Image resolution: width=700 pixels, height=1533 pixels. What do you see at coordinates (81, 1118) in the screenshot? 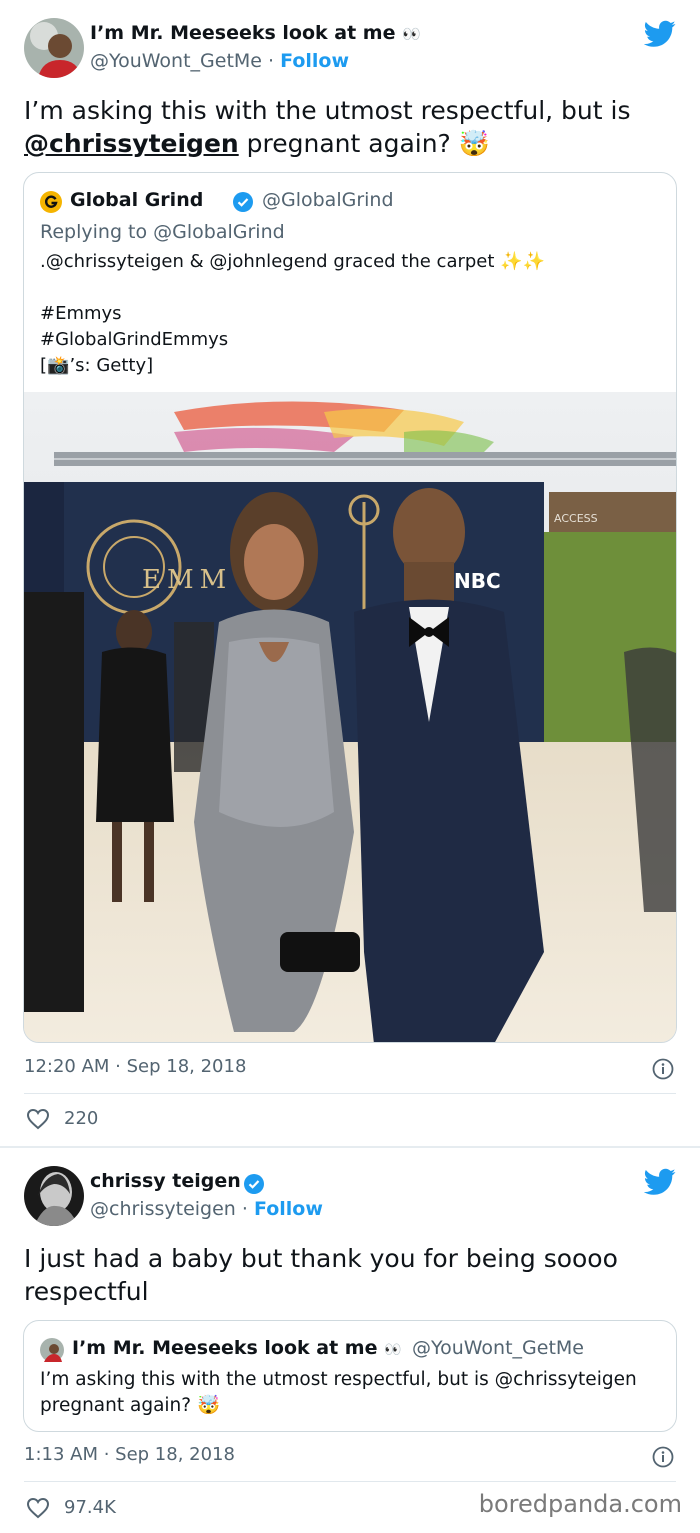
I see `like-count: 220` at bounding box center [81, 1118].